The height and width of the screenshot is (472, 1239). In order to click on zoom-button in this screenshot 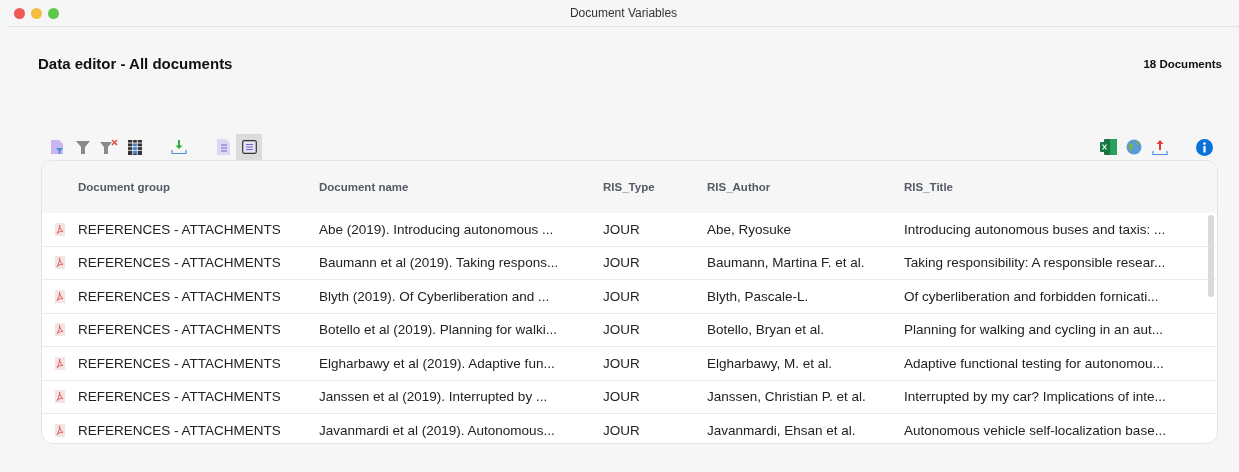, I will do `click(53, 13)`.